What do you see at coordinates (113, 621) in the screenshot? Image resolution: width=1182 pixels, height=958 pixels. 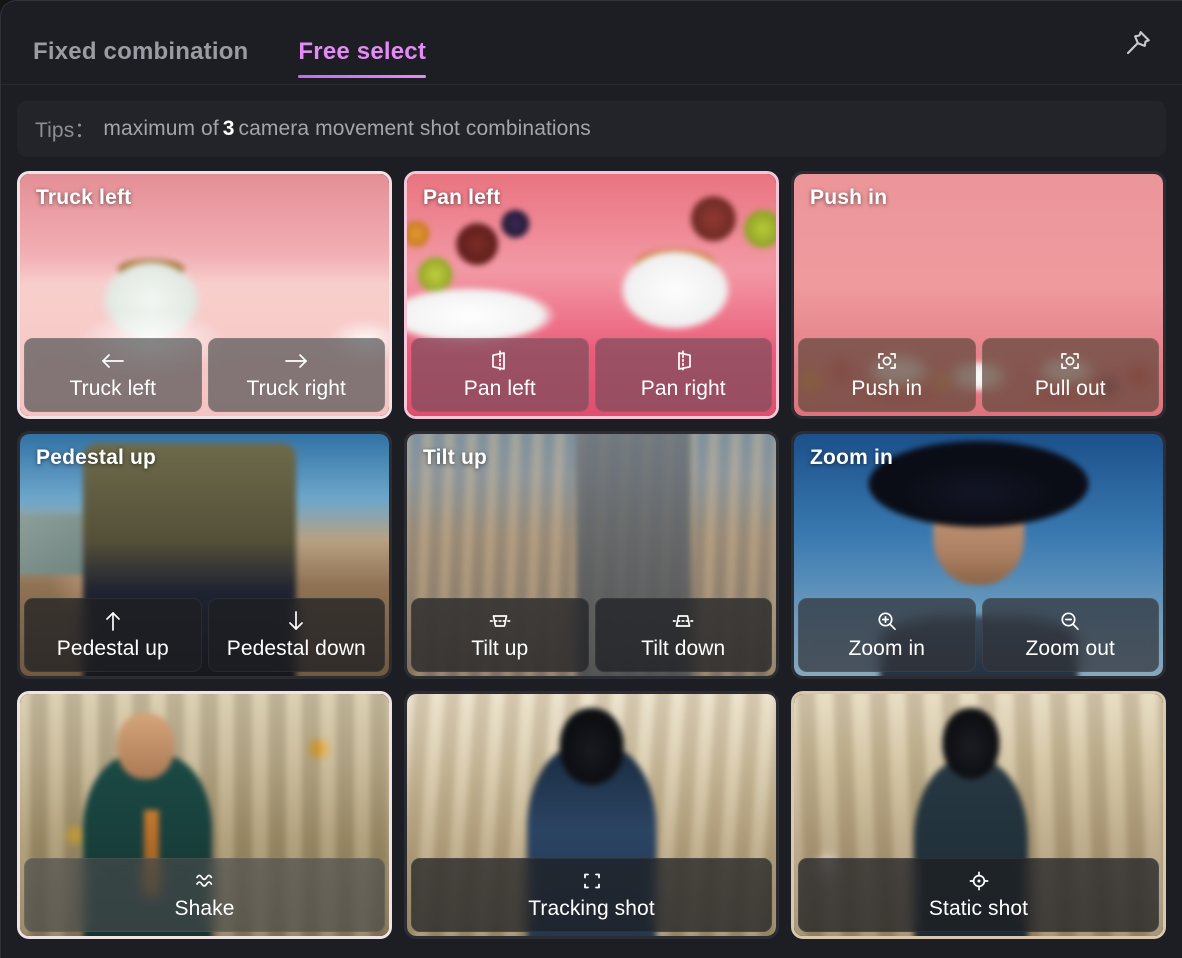 I see `arrow-up-icon` at bounding box center [113, 621].